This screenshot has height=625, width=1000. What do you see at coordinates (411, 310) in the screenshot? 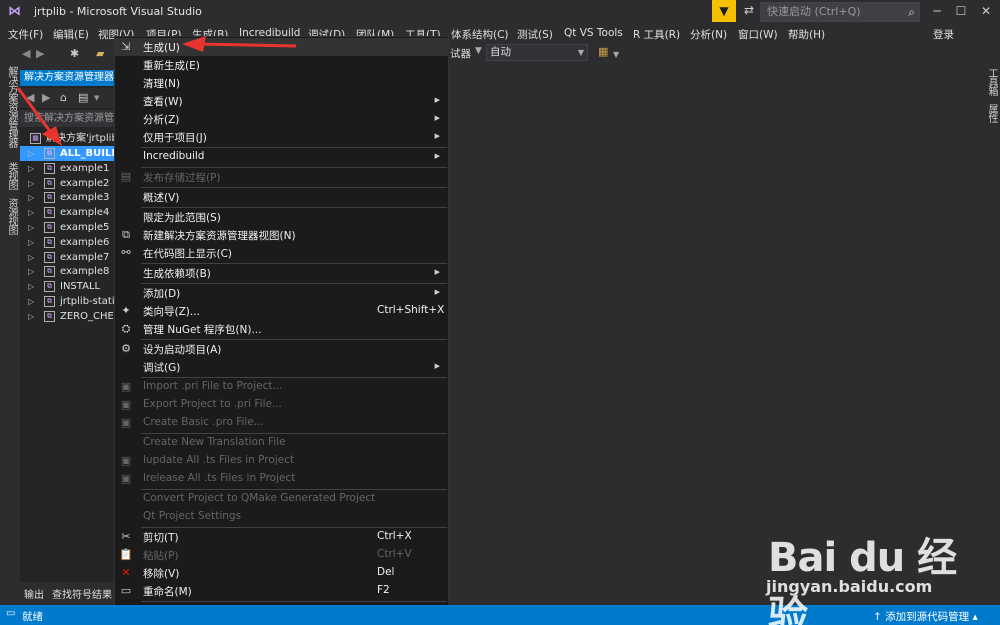
I see `context-menu-shortcut: Ctrl+Shift+X` at bounding box center [411, 310].